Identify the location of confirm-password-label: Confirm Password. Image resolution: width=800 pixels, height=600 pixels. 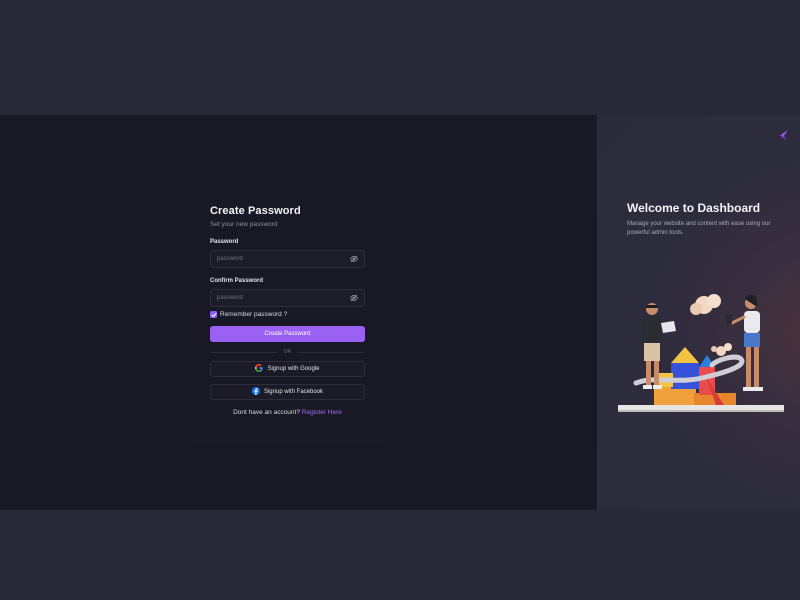
(237, 281).